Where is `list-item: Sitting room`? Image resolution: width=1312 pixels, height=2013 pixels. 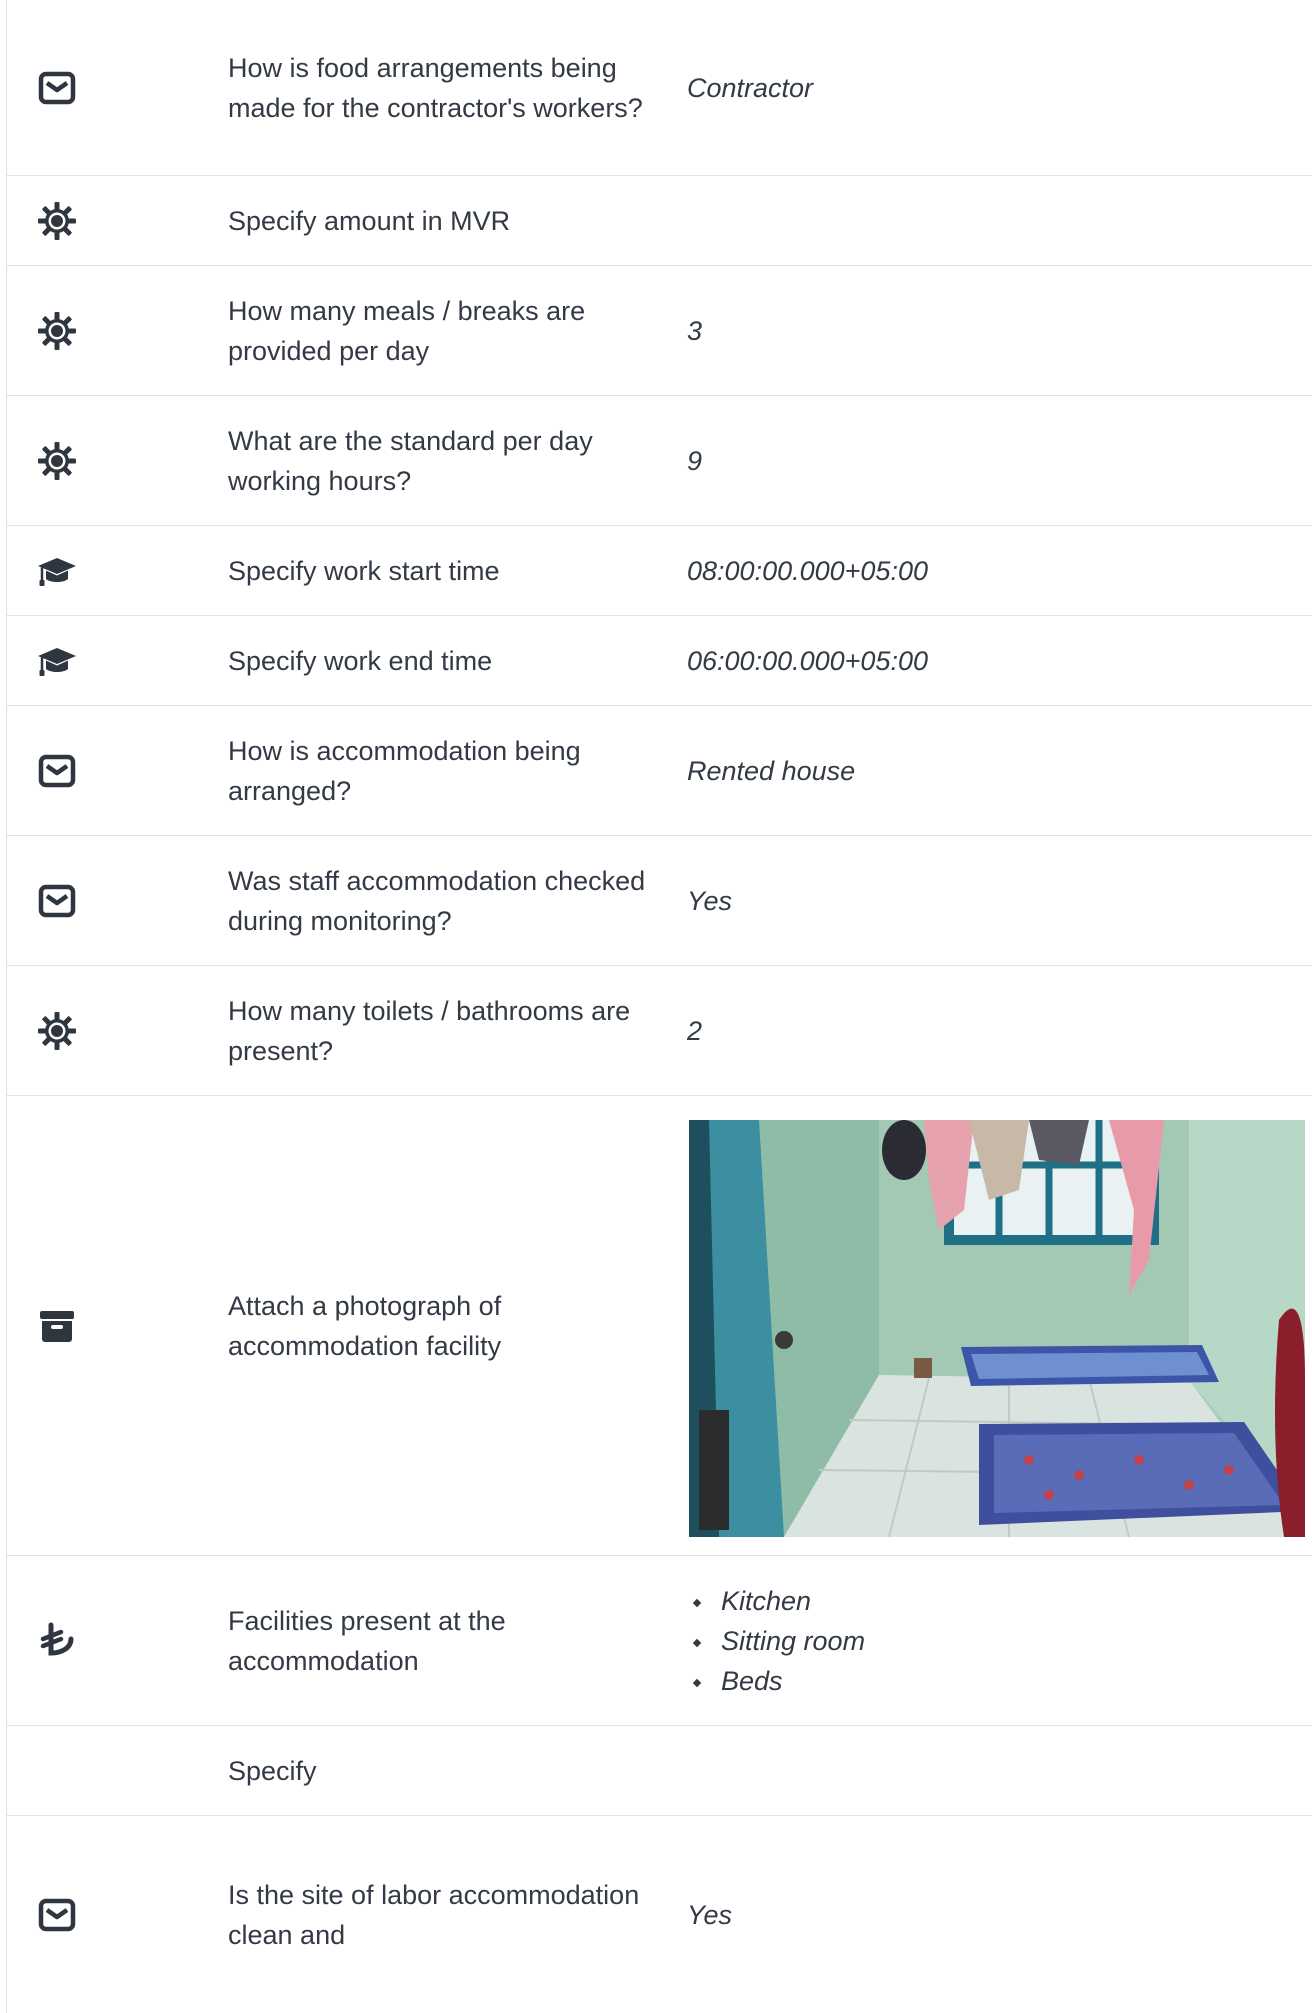 list-item: Sitting room is located at coordinates (776, 1641).